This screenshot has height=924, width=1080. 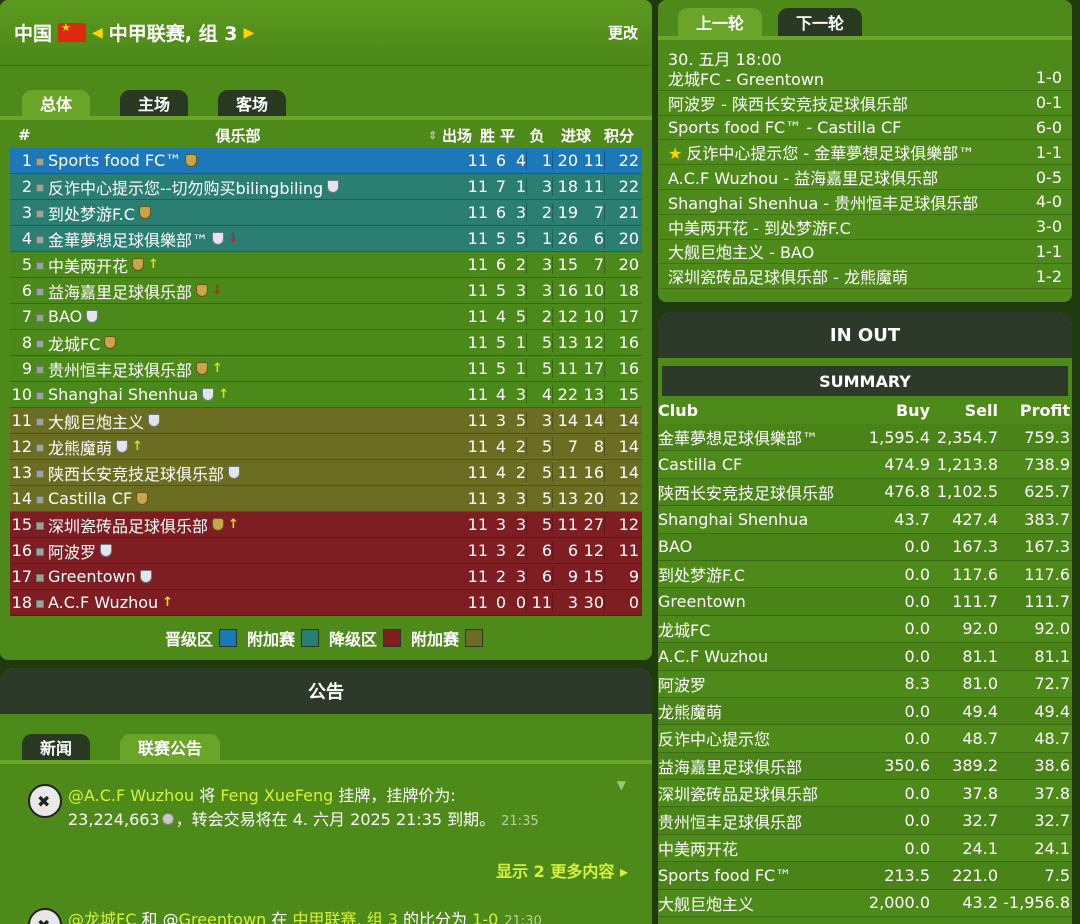 What do you see at coordinates (238, 135) in the screenshot?
I see `col-club: 俱乐部` at bounding box center [238, 135].